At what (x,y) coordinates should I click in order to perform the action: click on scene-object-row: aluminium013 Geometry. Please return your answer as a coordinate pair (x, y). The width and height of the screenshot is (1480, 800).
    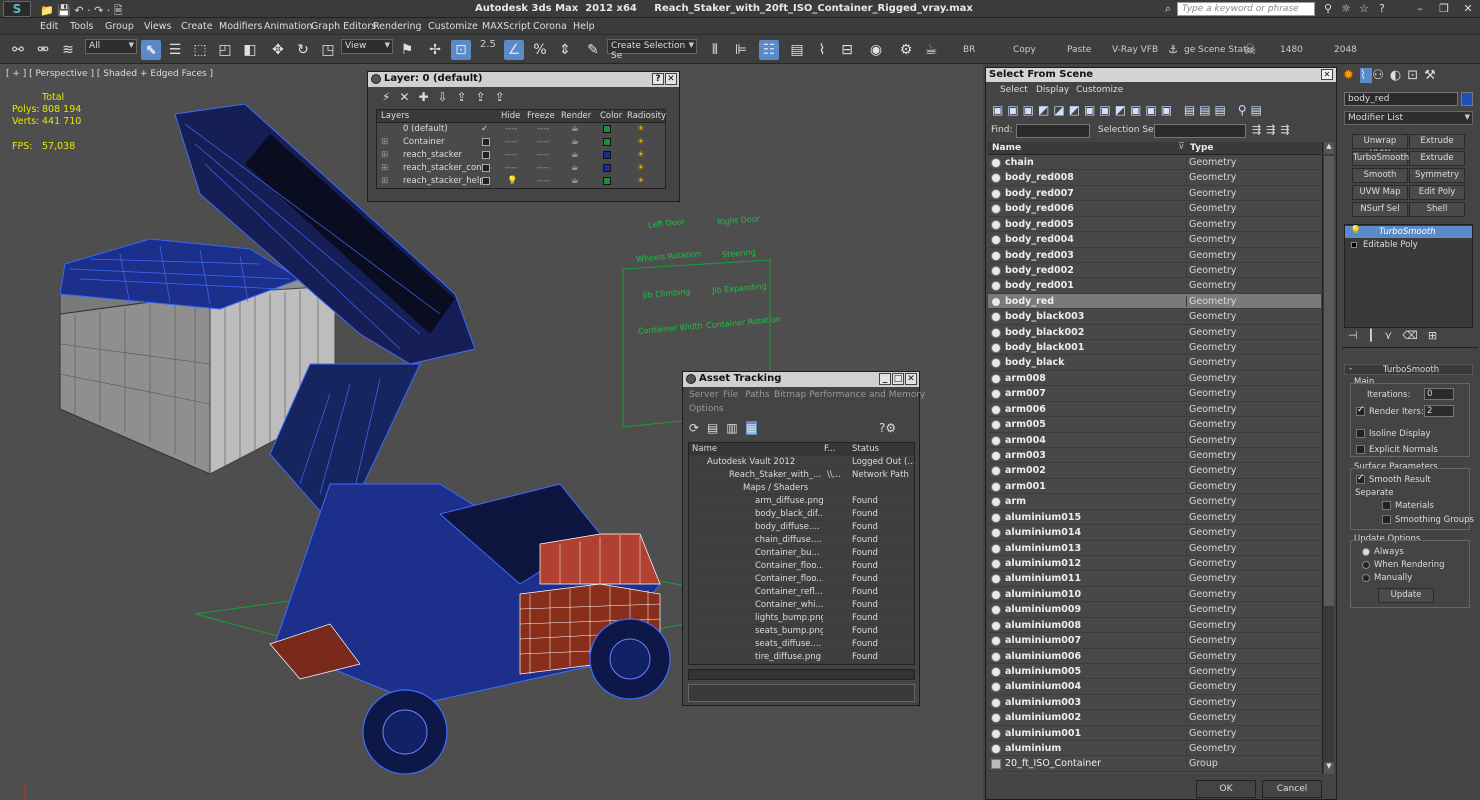
    Looking at the image, I should click on (1154, 548).